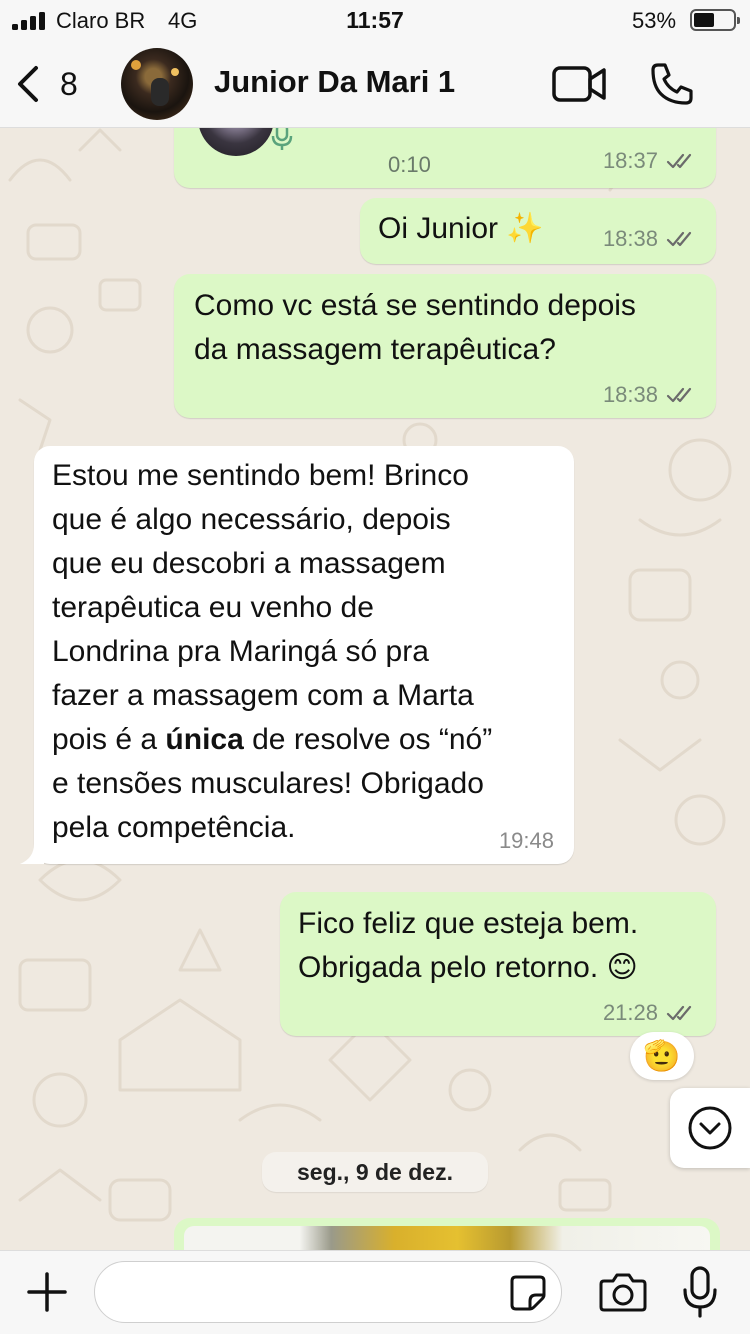  Describe the element at coordinates (715, 20) in the screenshot. I see `battery-icon` at that location.